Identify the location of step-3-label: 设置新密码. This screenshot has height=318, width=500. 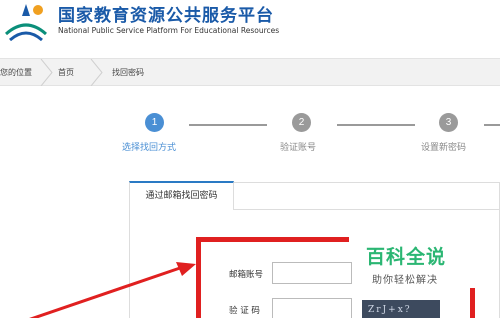
(444, 148).